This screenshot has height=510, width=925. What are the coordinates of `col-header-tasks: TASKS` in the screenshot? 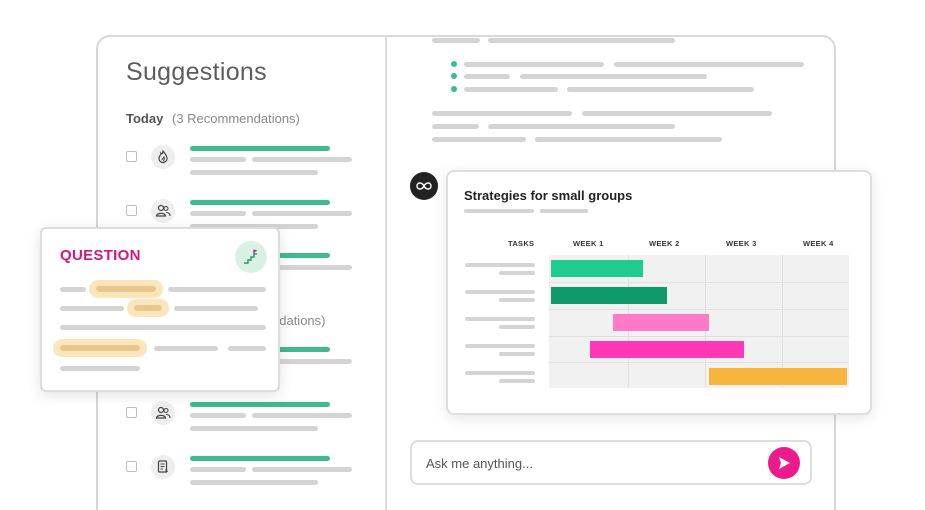 It's located at (521, 243).